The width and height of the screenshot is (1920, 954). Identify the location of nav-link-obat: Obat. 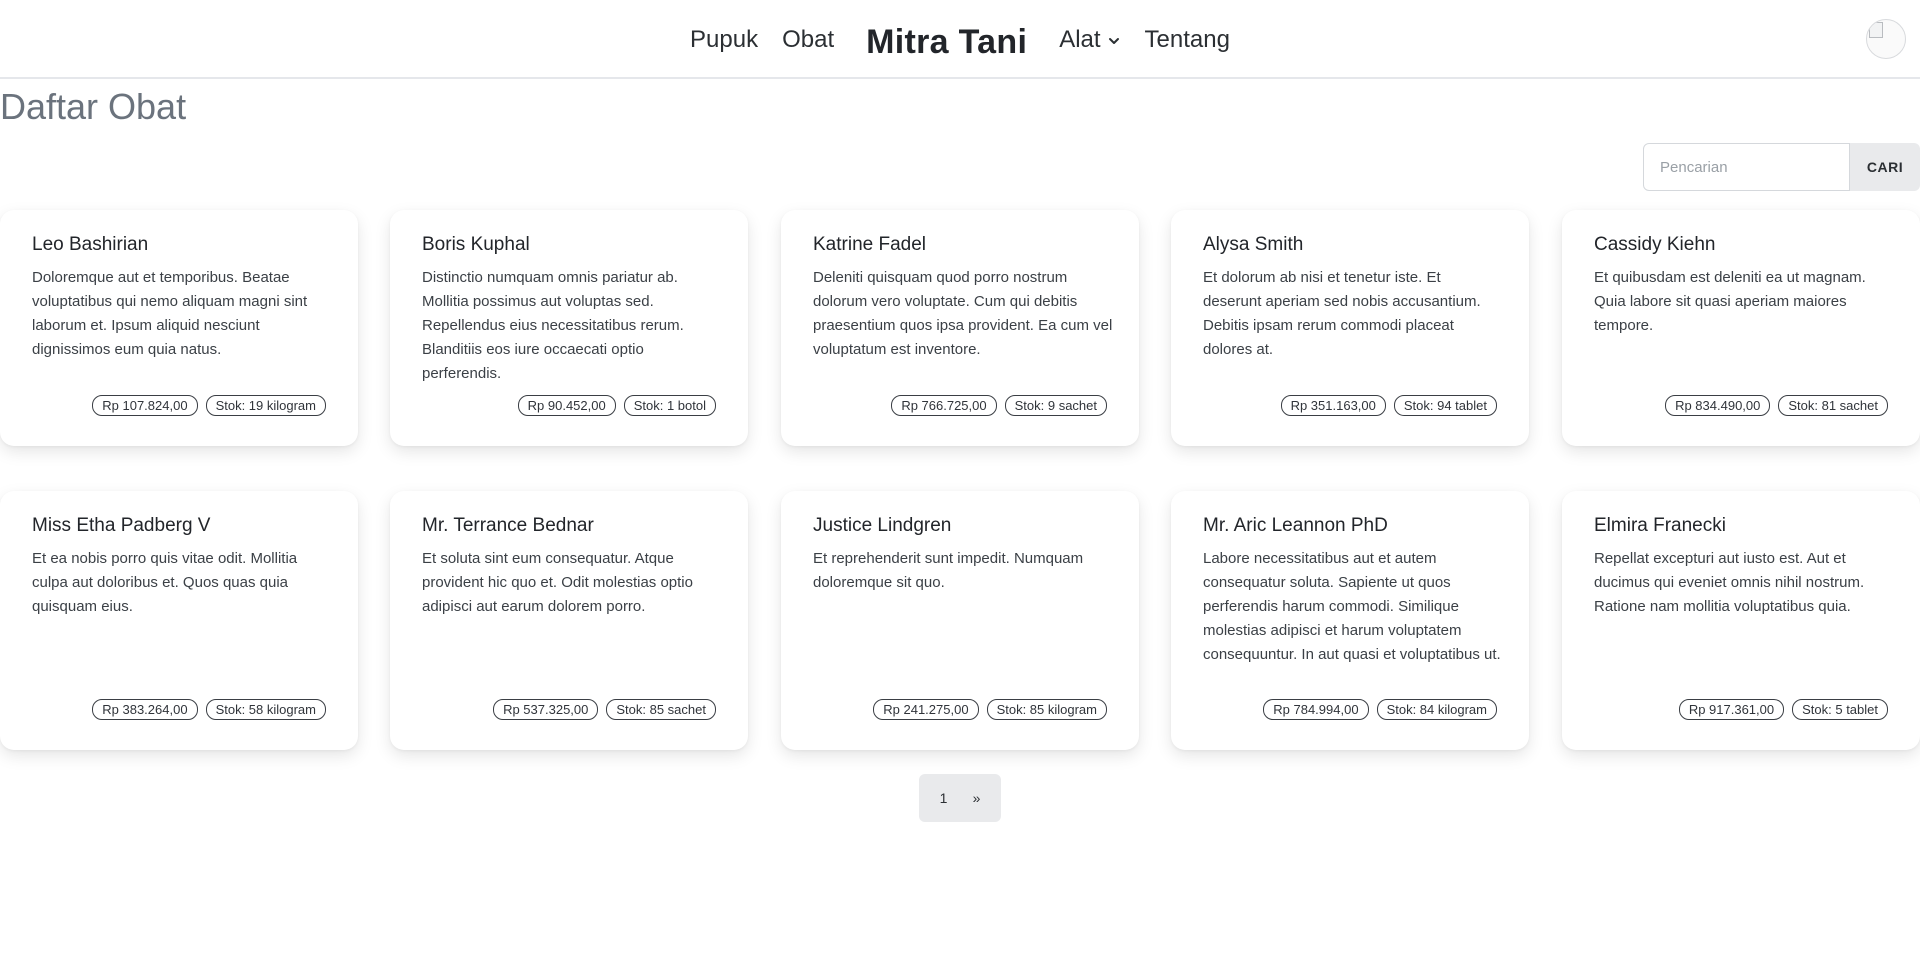
(808, 40).